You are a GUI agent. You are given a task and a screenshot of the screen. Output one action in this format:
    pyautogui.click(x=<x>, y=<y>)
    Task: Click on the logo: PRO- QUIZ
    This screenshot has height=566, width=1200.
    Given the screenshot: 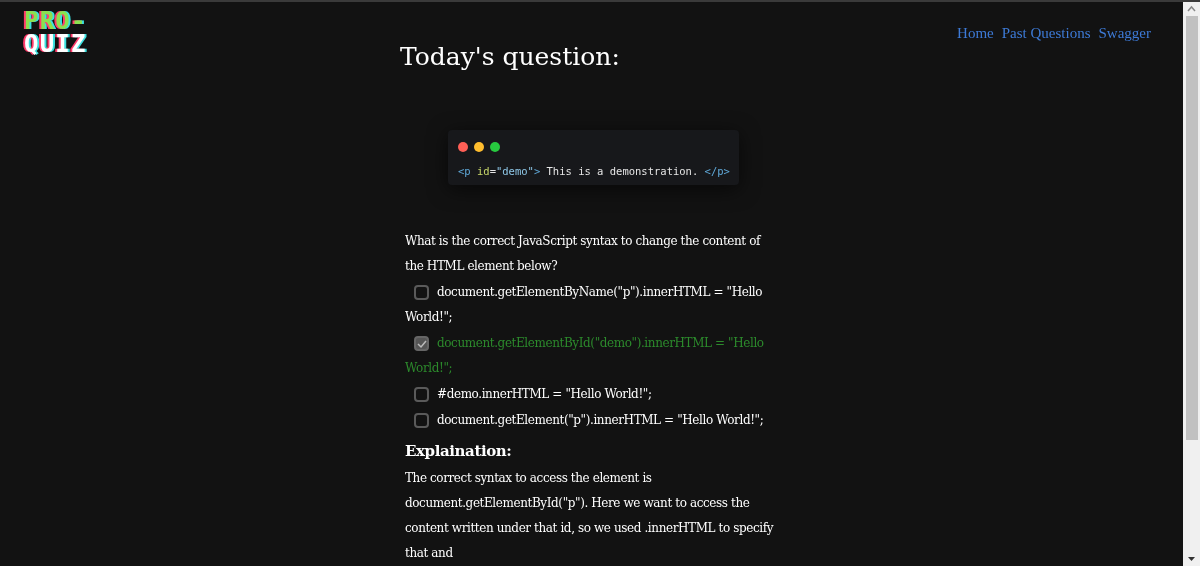 What is the action you would take?
    pyautogui.click(x=55, y=33)
    